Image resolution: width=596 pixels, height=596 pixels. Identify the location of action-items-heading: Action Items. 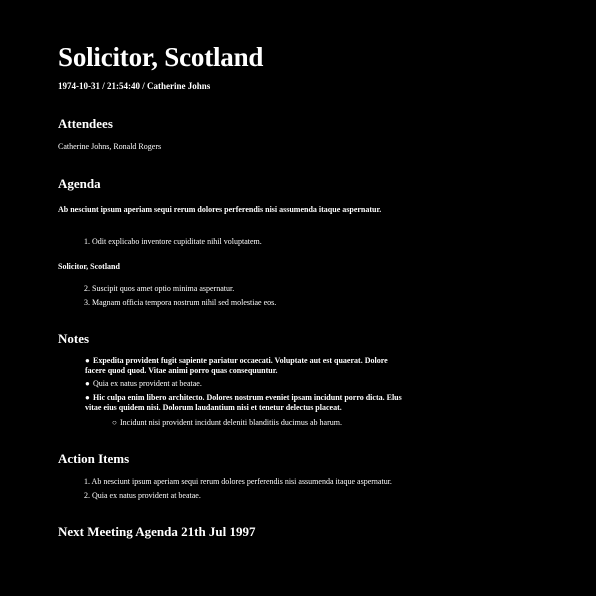
(94, 458).